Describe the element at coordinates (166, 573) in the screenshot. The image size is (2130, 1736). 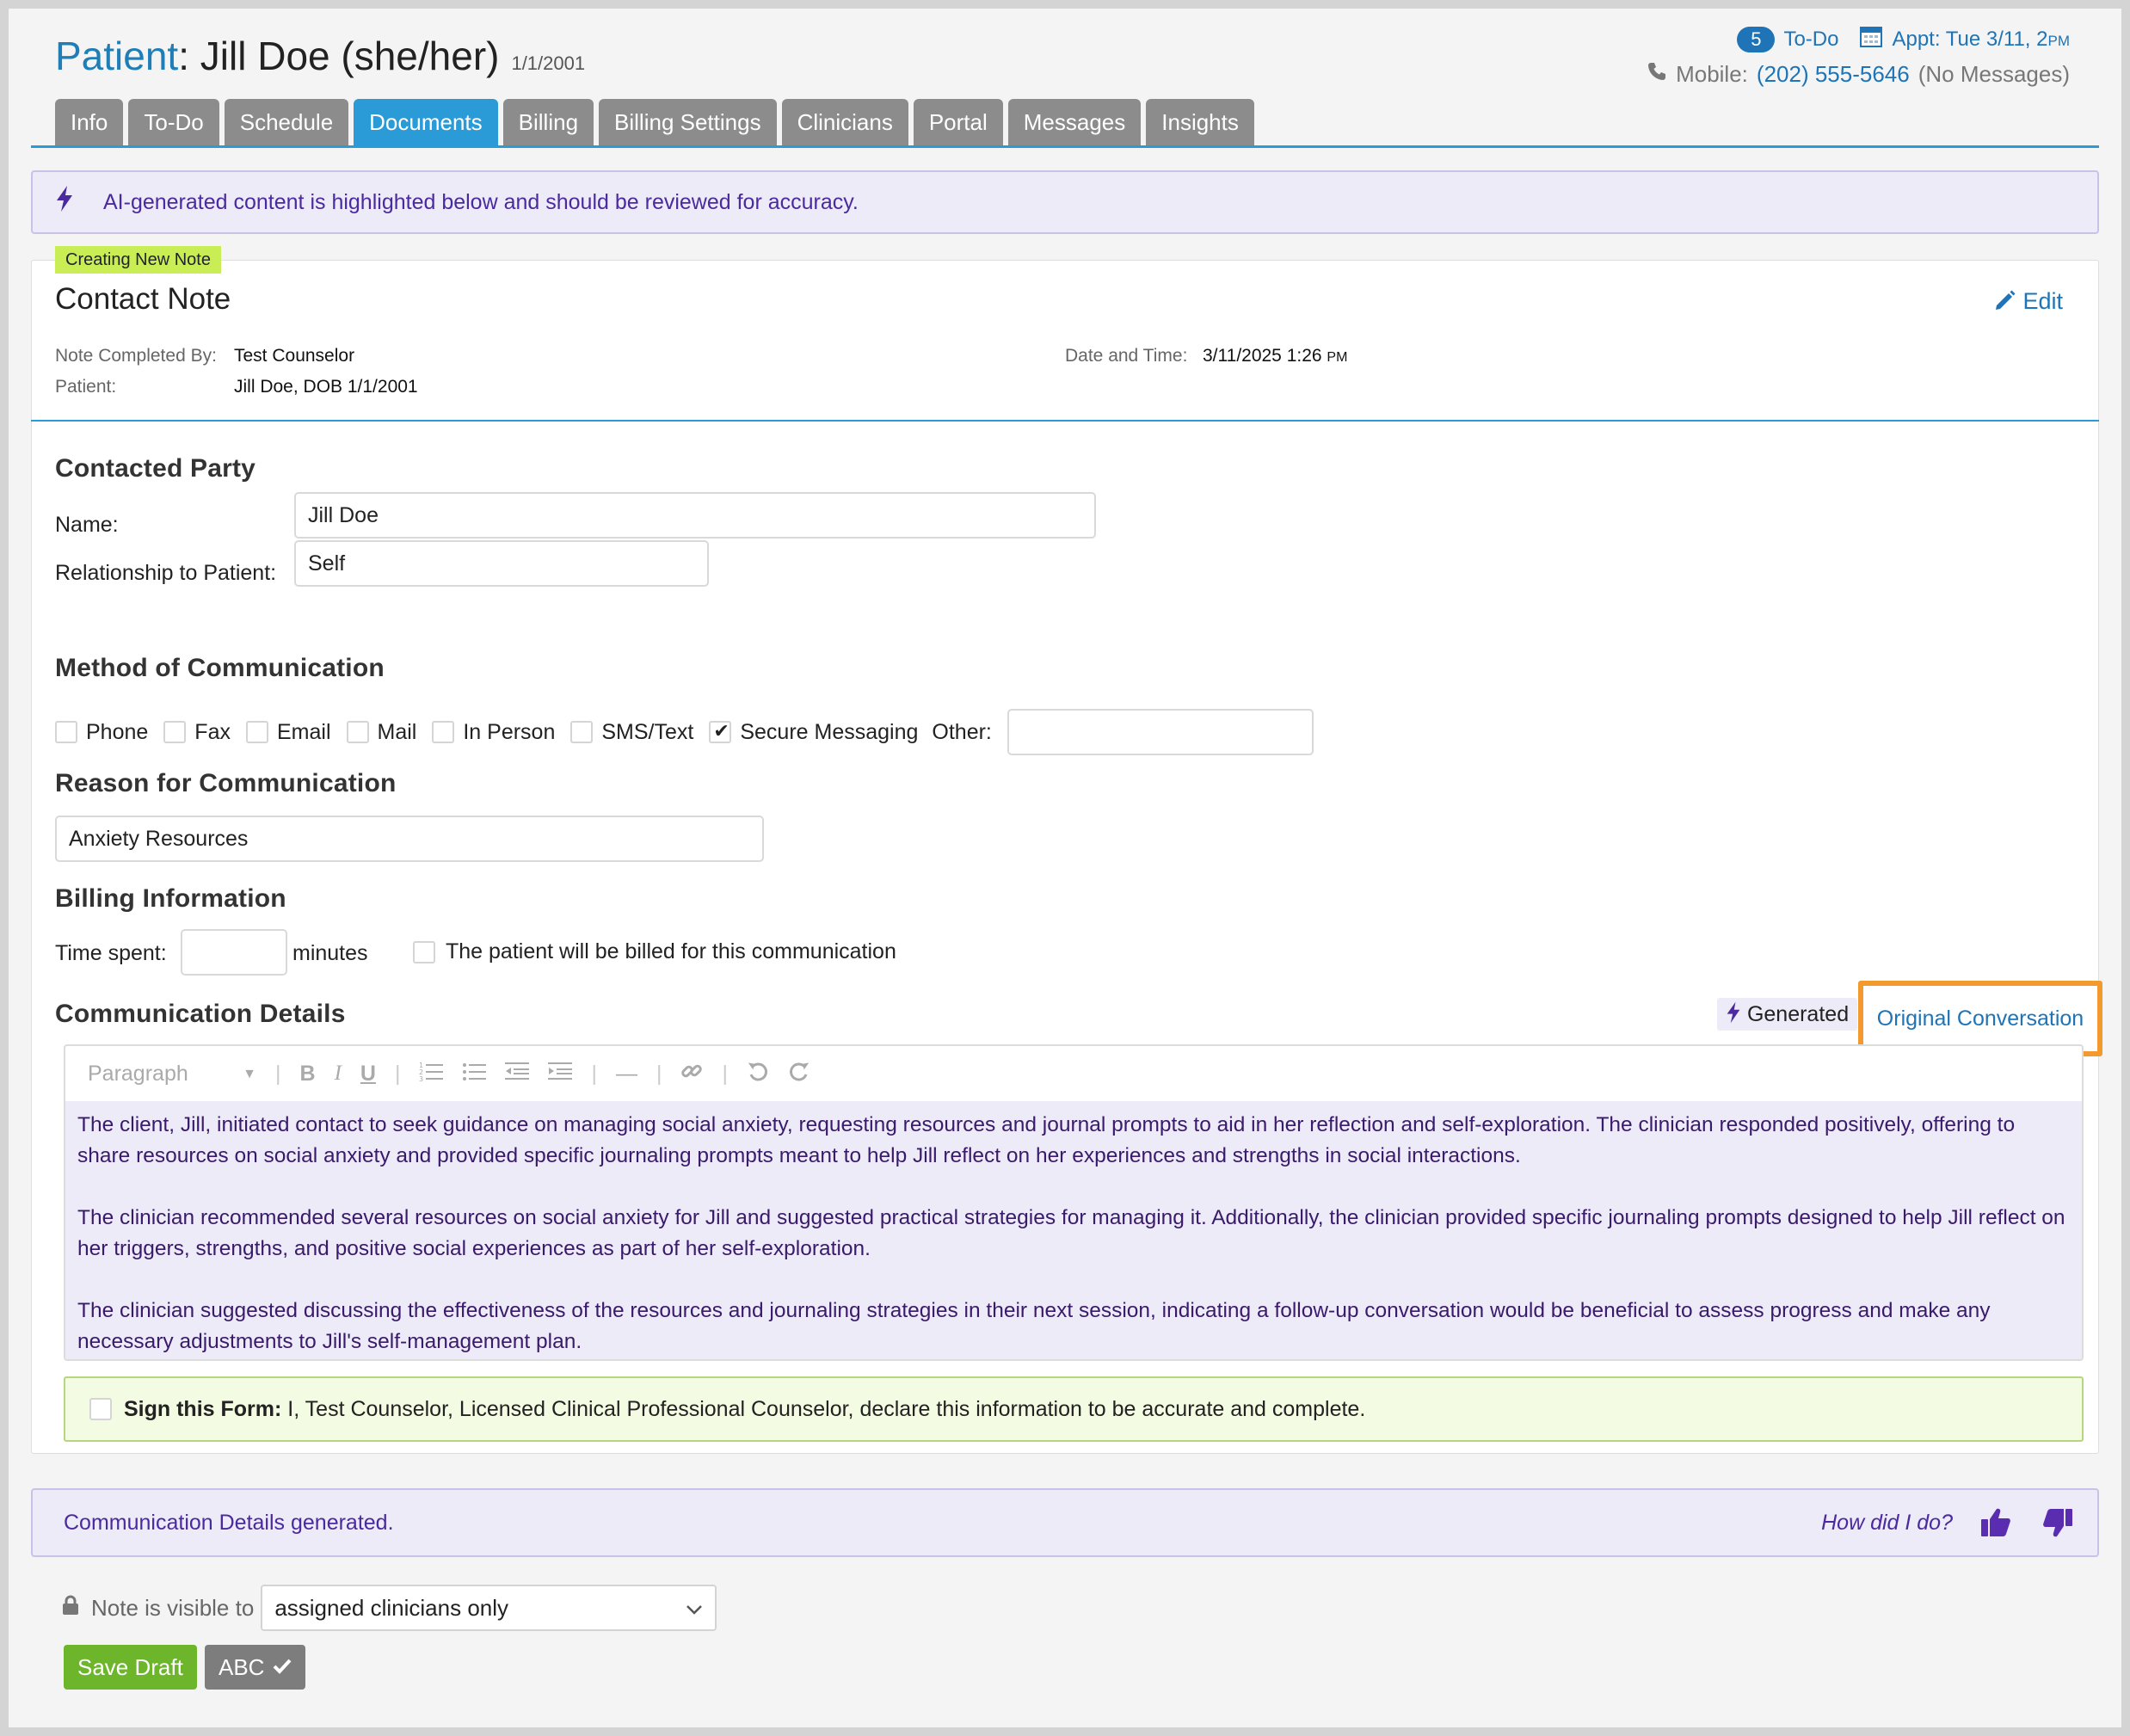
I see `relationship-label: Relationship to Patient:` at that location.